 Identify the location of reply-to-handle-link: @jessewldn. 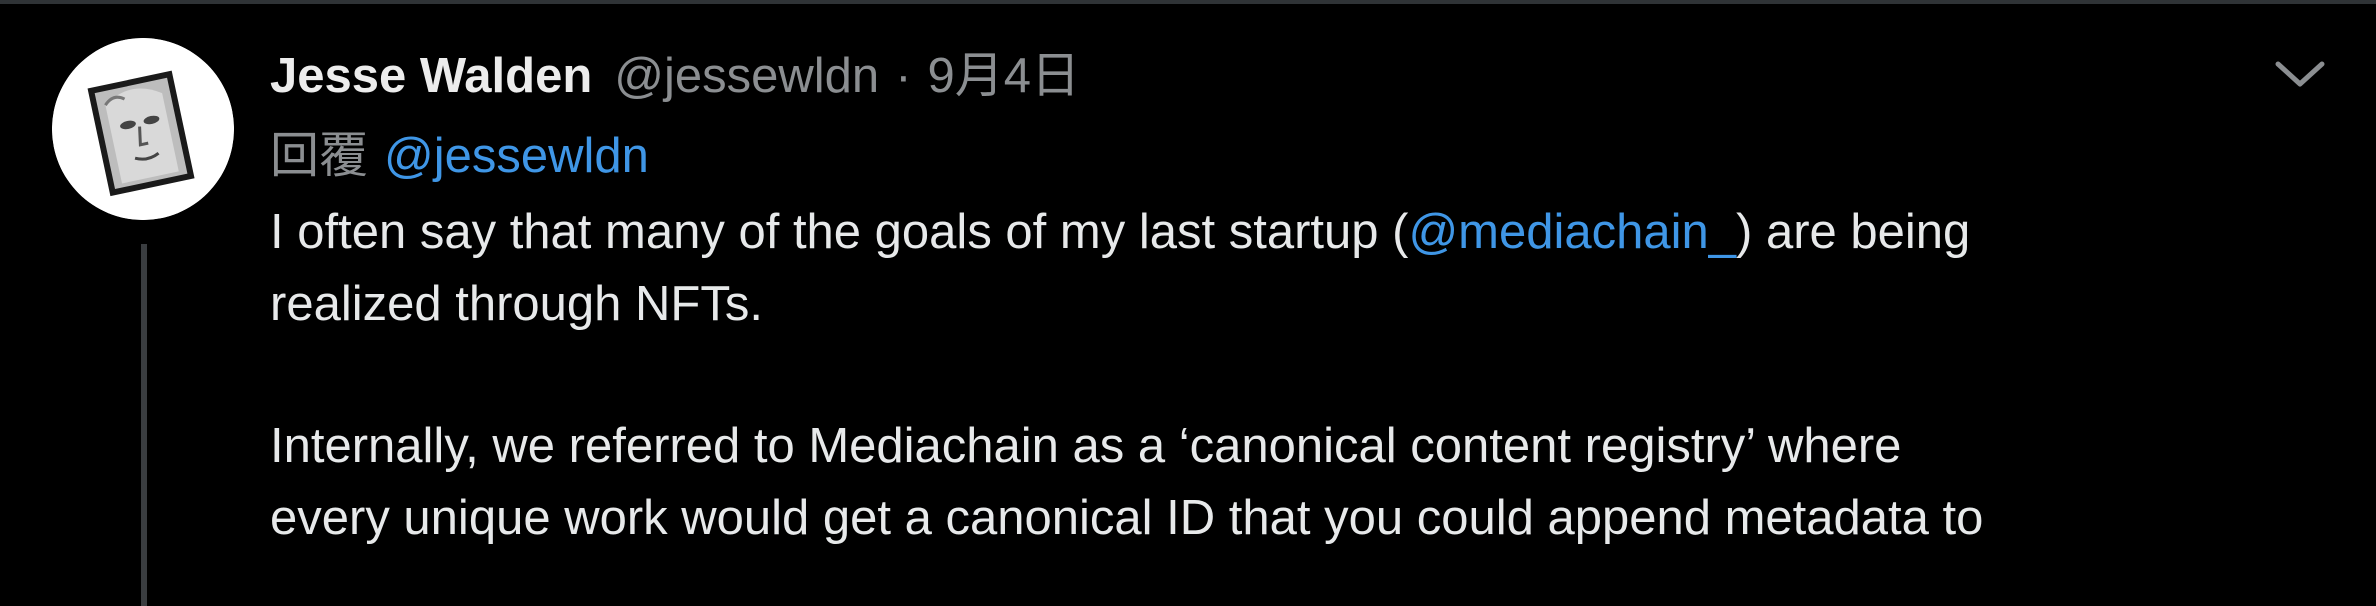
(516, 156).